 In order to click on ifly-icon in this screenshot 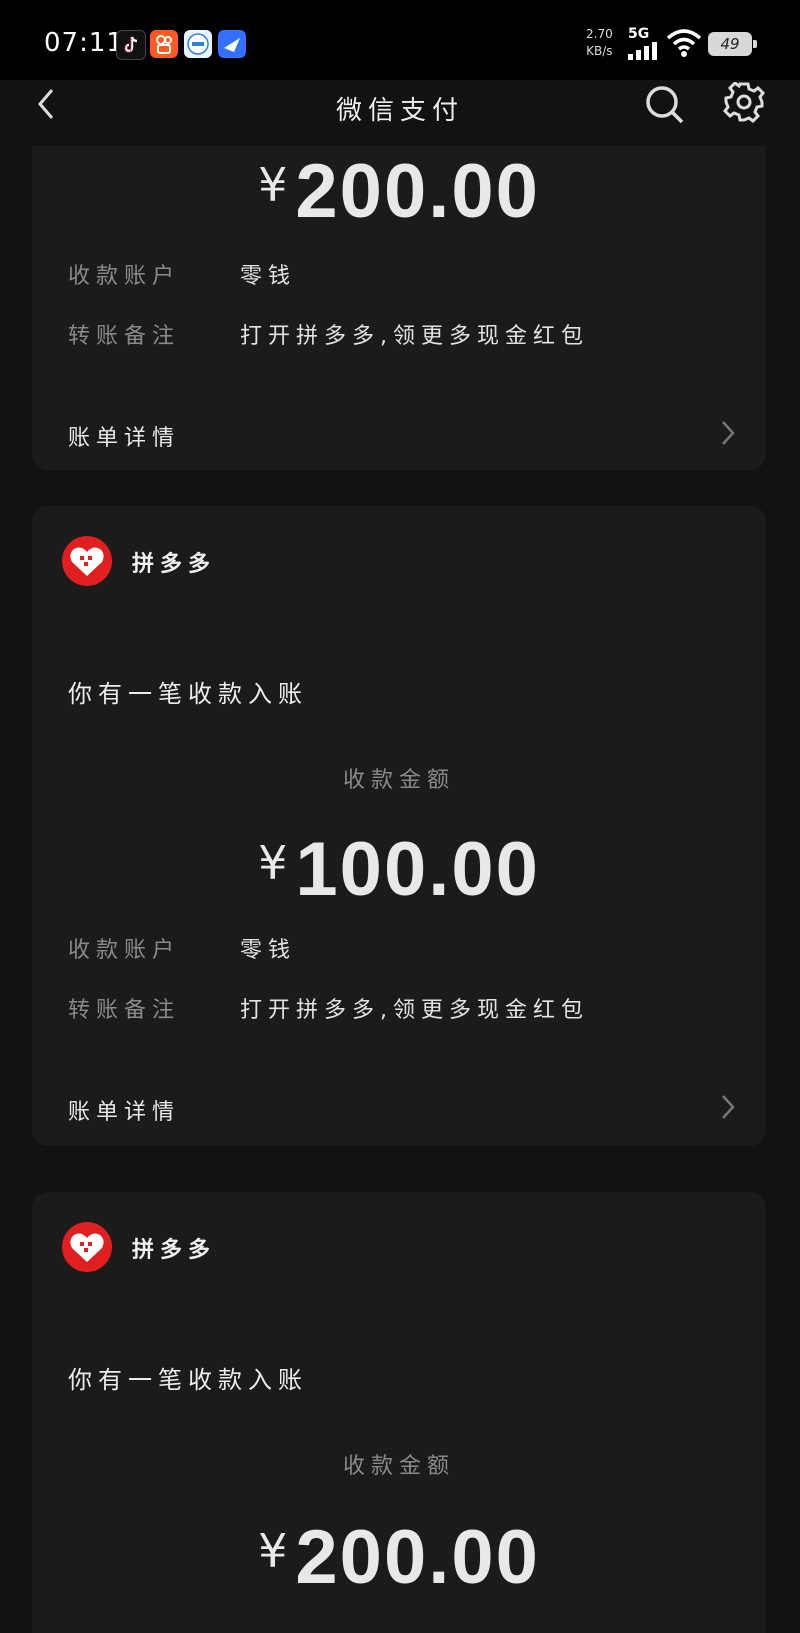, I will do `click(198, 44)`.